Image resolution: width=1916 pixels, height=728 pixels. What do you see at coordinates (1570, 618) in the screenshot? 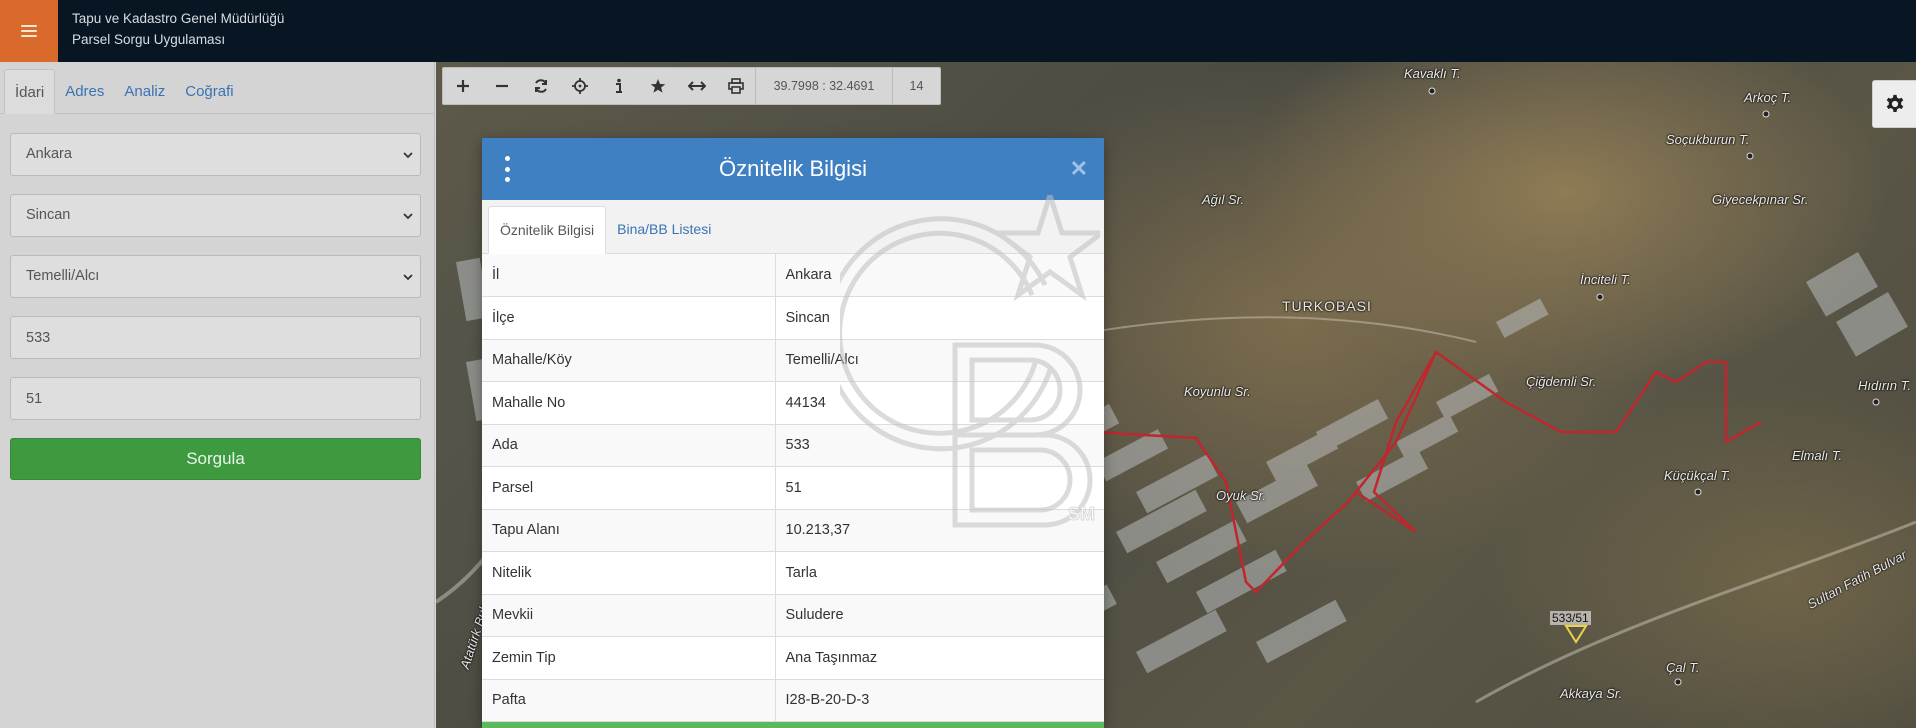
I see `parcel-label: 533/51` at bounding box center [1570, 618].